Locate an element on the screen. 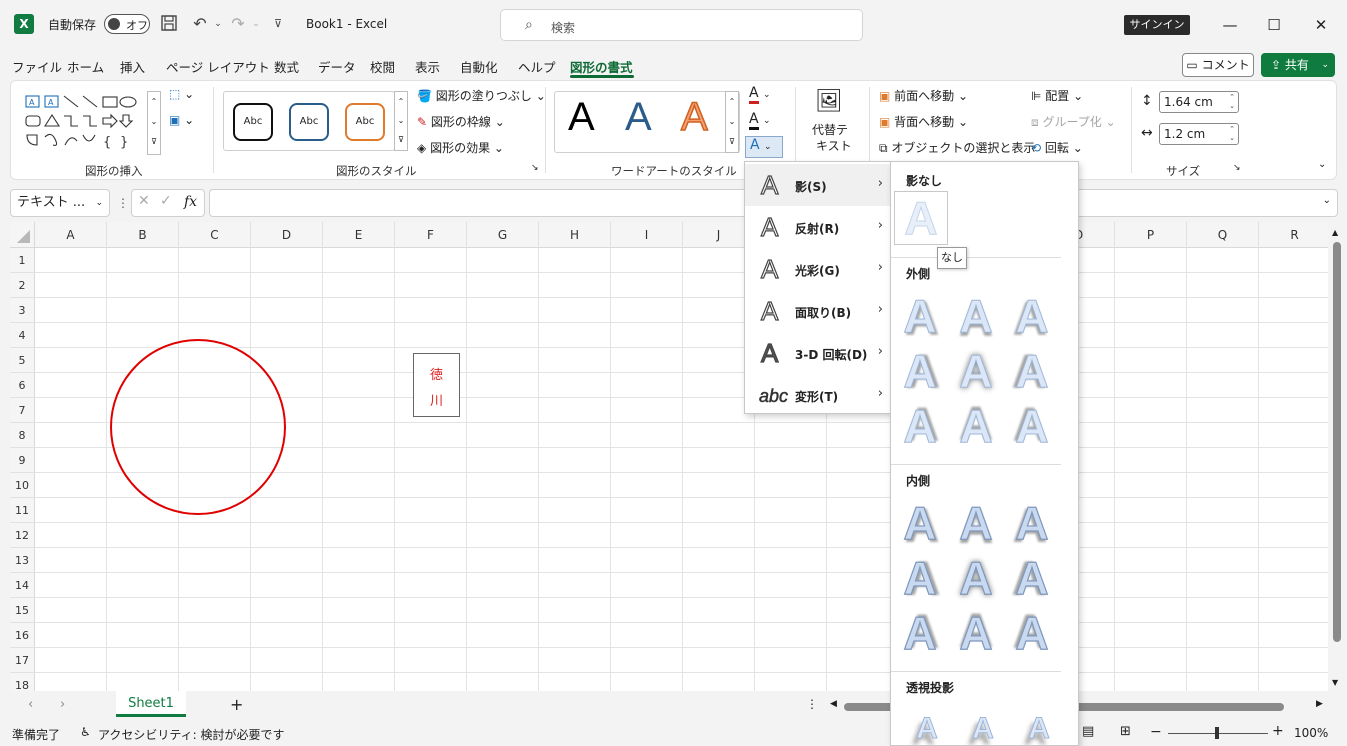  add-sheet-button: + is located at coordinates (236, 704).